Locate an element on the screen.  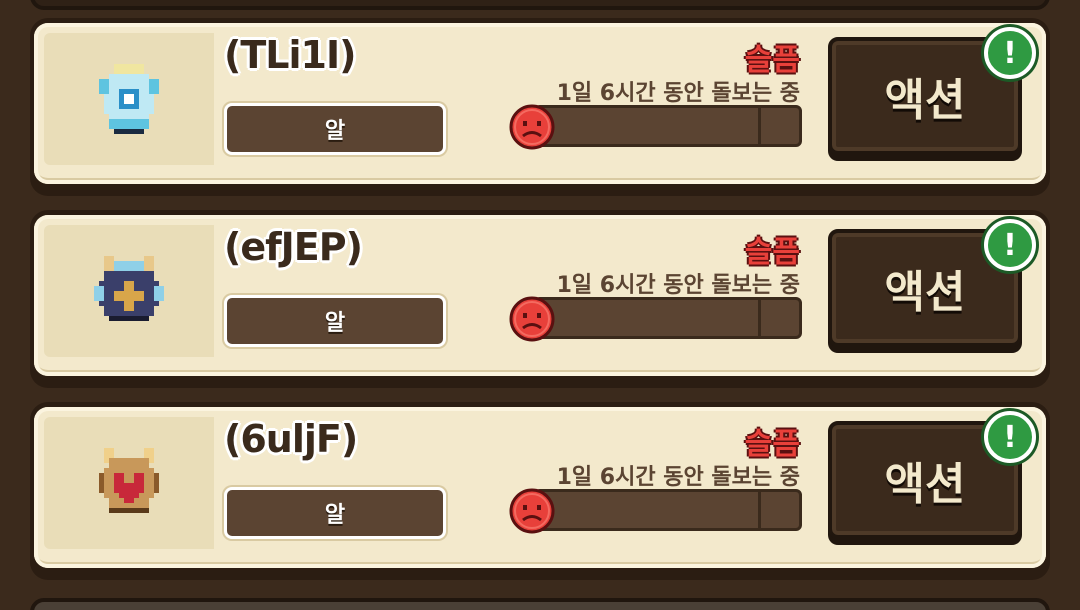
pet-name: (efJEP) is located at coordinates (293, 247).